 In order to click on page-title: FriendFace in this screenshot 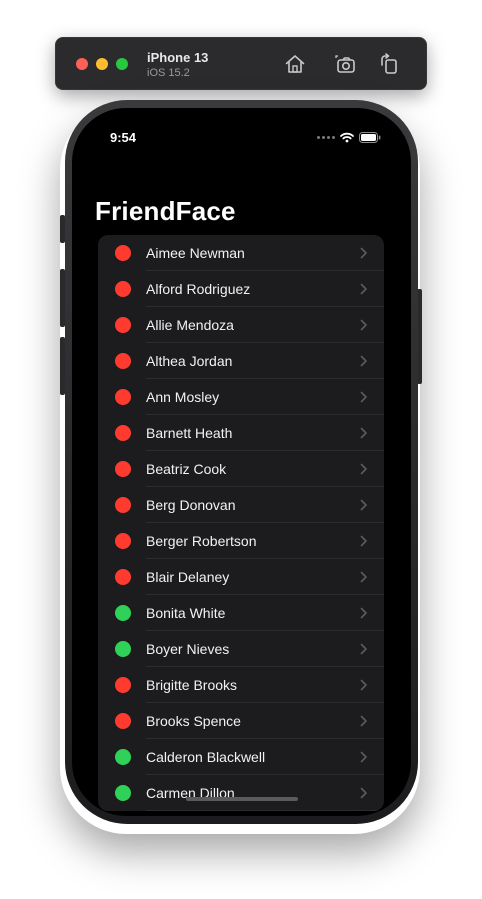, I will do `click(165, 211)`.